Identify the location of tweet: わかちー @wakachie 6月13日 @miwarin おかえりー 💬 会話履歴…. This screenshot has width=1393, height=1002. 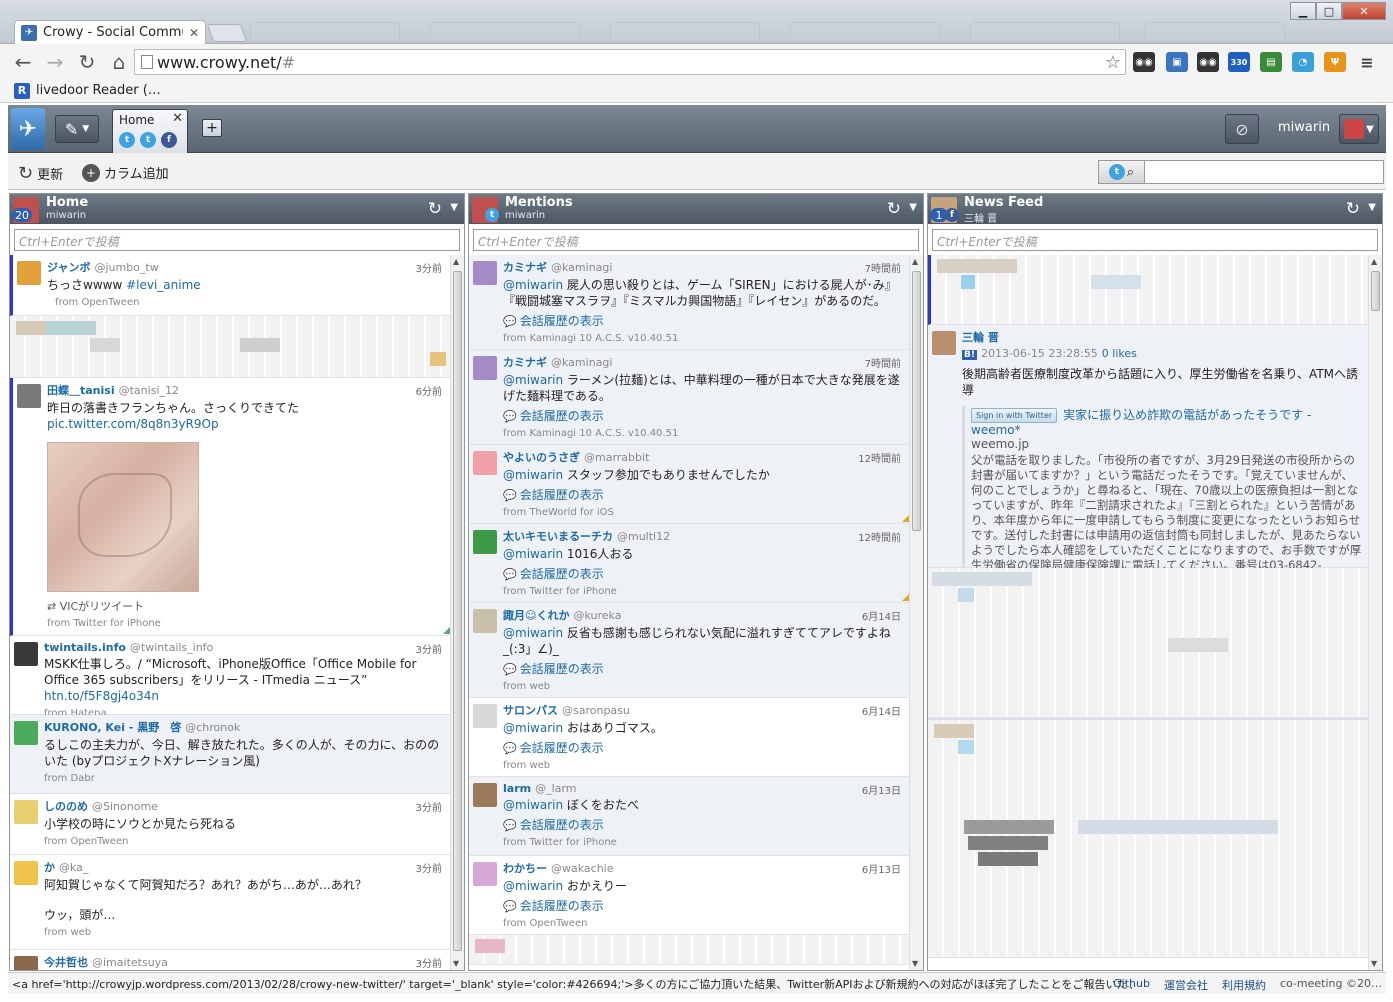
(696, 895).